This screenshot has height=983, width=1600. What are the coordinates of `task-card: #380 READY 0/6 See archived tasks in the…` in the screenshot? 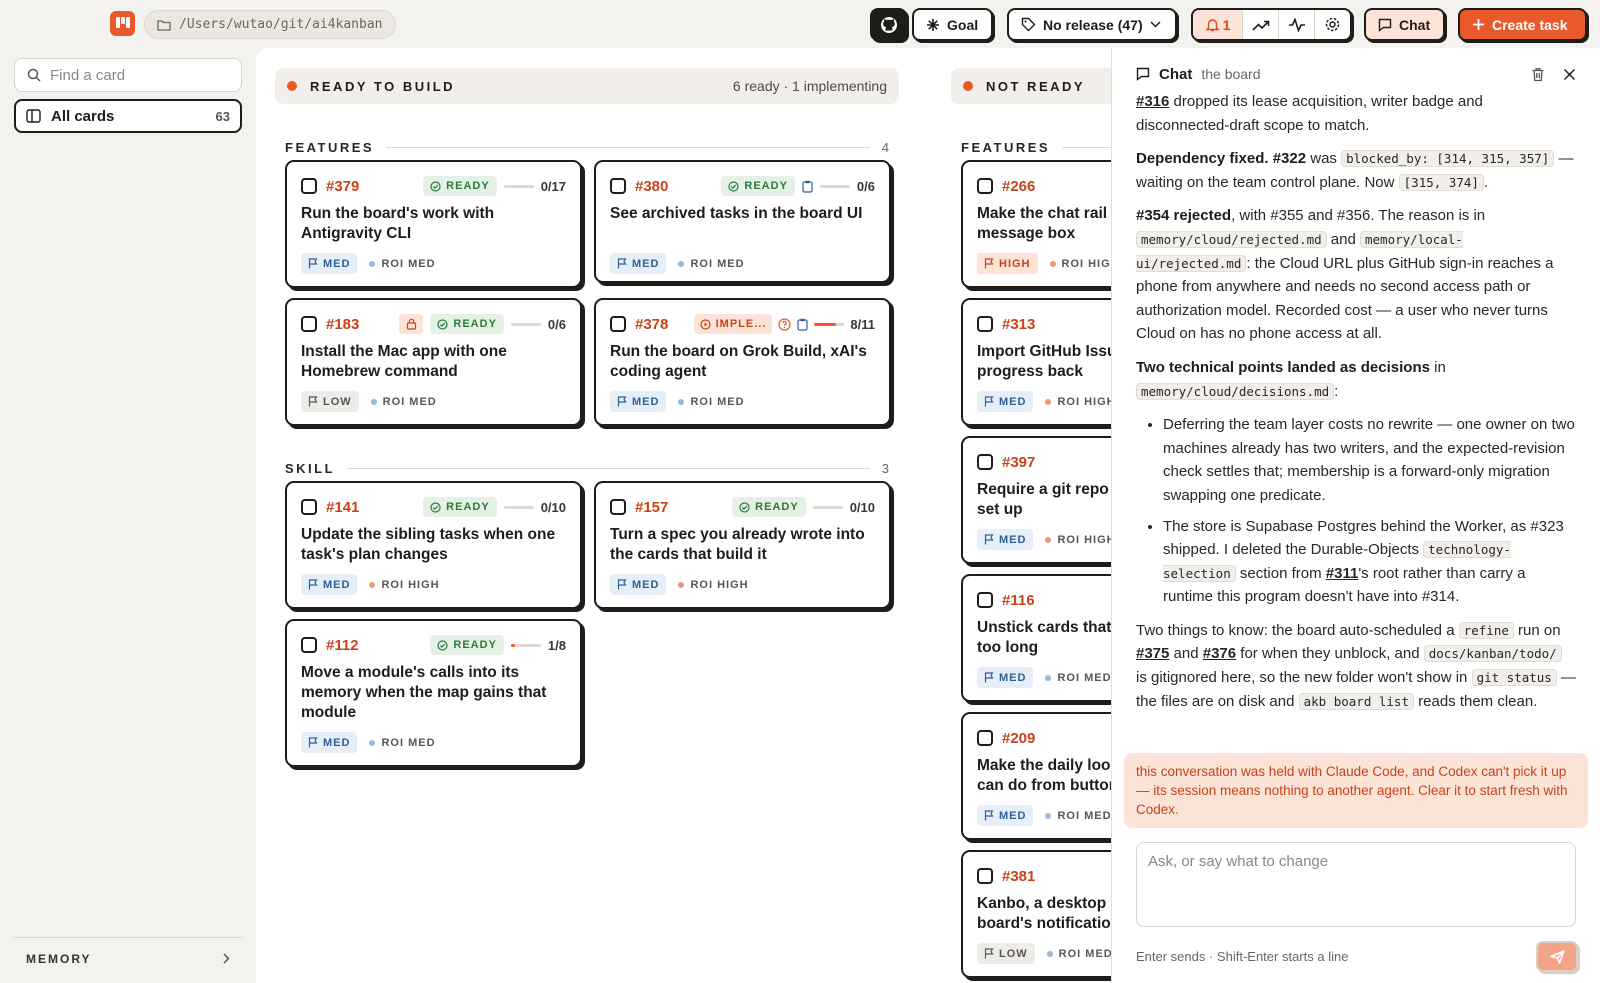 It's located at (742, 221).